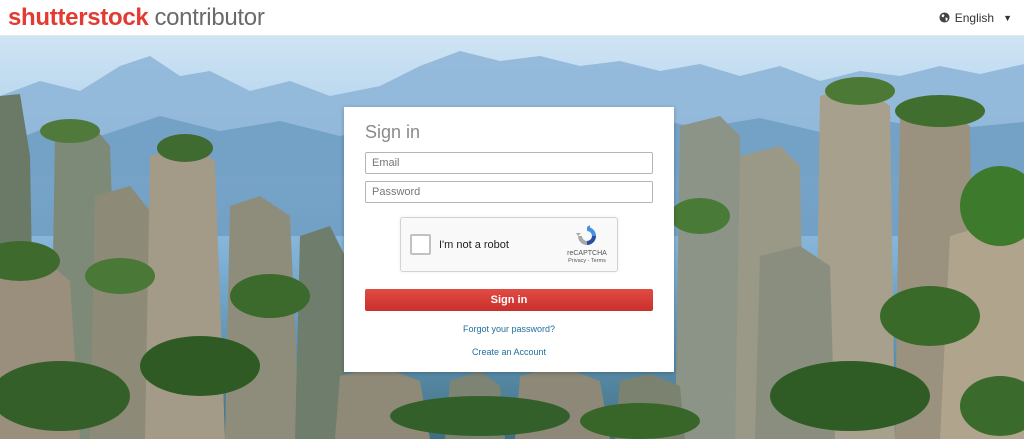 The image size is (1024, 439). Describe the element at coordinates (509, 163) in the screenshot. I see `email-field` at that location.